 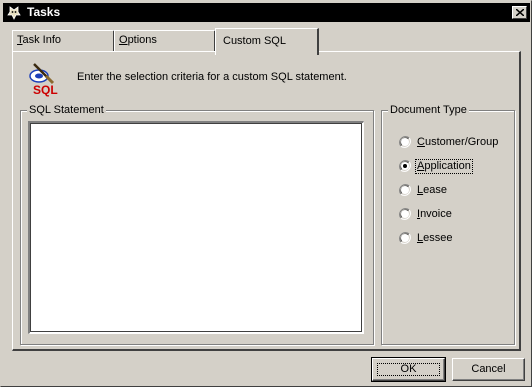 I want to click on close-button, so click(x=519, y=12).